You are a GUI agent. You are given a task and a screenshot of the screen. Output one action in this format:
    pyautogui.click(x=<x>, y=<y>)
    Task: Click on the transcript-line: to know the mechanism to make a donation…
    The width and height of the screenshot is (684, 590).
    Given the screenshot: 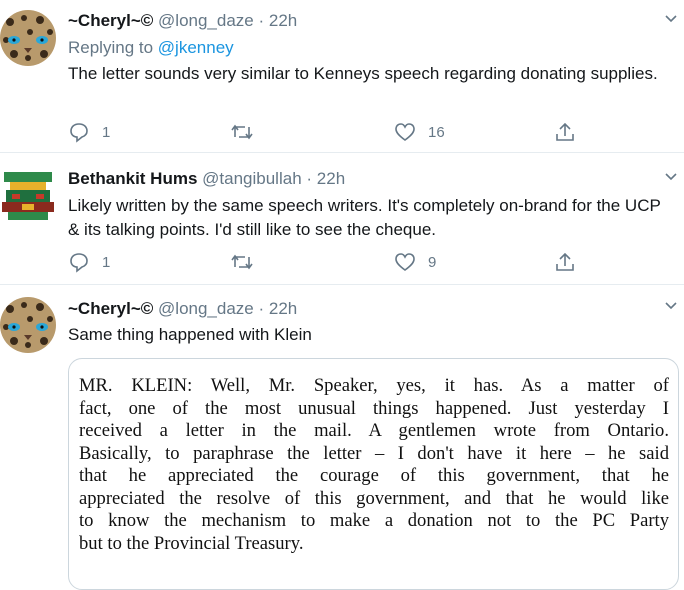 What is the action you would take?
    pyautogui.click(x=374, y=520)
    